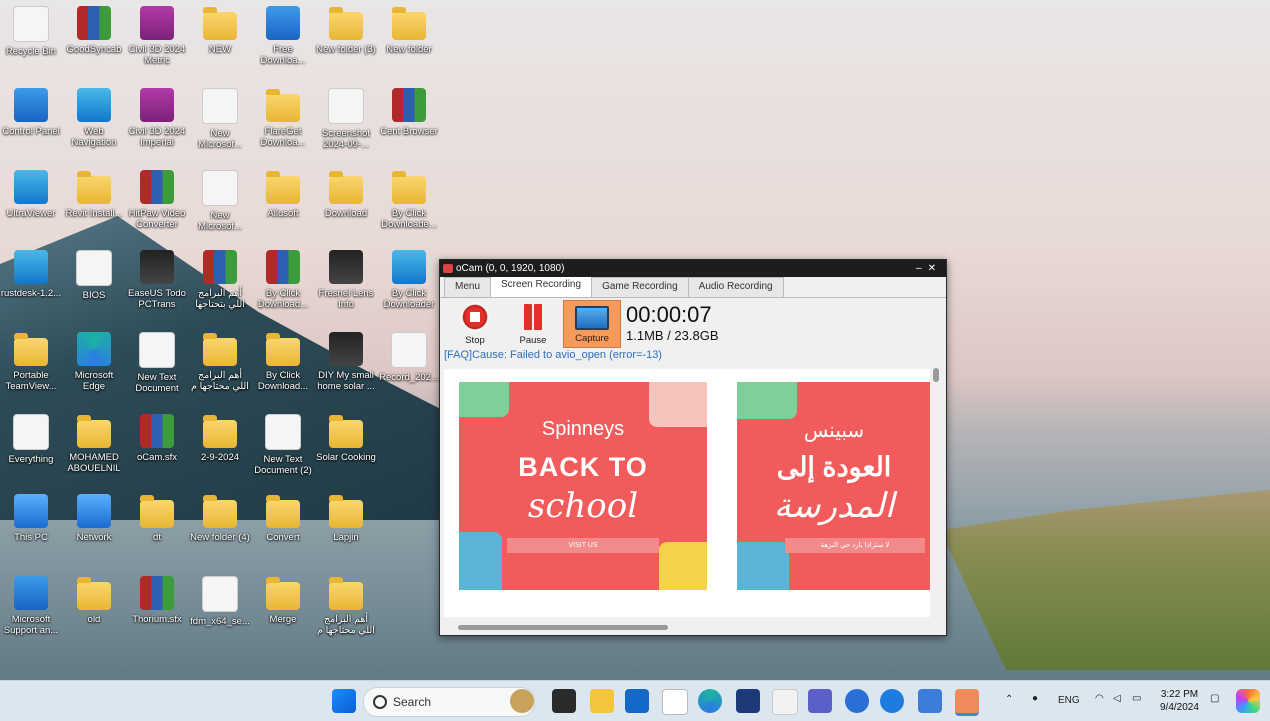 This screenshot has width=1270, height=721. What do you see at coordinates (967, 702) in the screenshot?
I see `ocam-taskbar-icon` at bounding box center [967, 702].